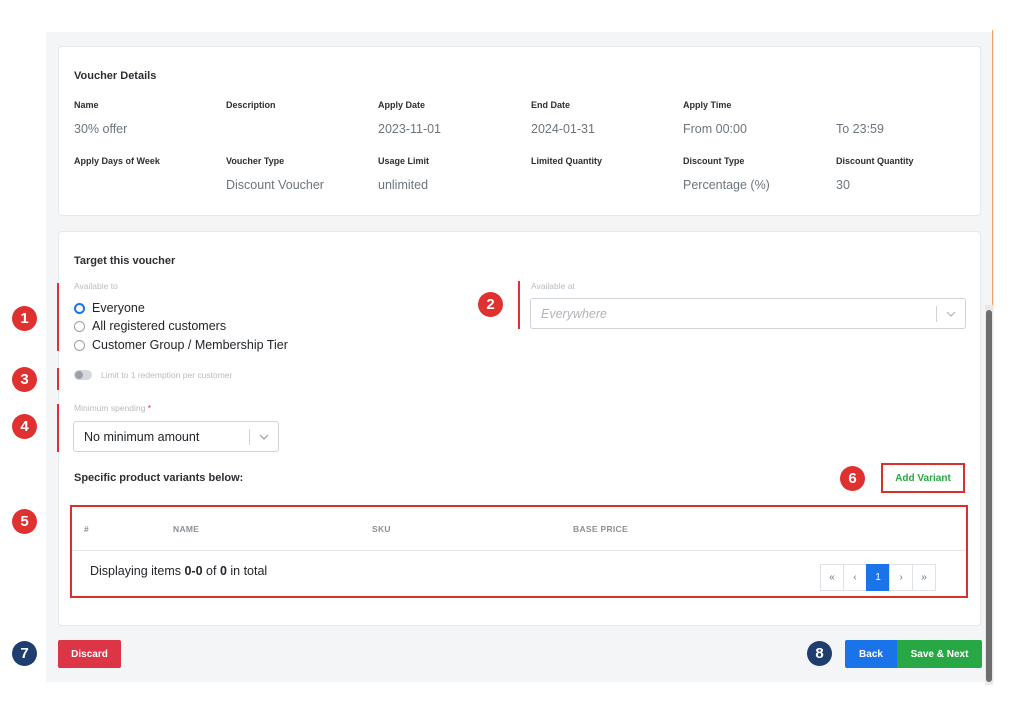  What do you see at coordinates (410, 129) in the screenshot?
I see `detail-value-apply-date: 2023-11-01` at bounding box center [410, 129].